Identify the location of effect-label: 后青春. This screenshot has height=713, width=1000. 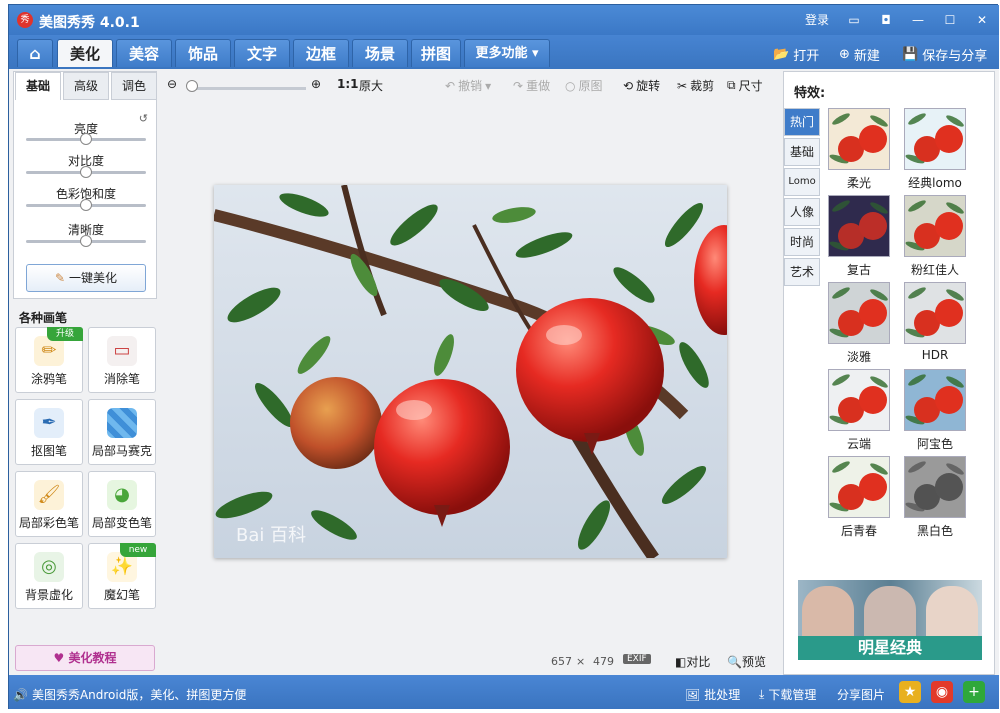
(858, 531).